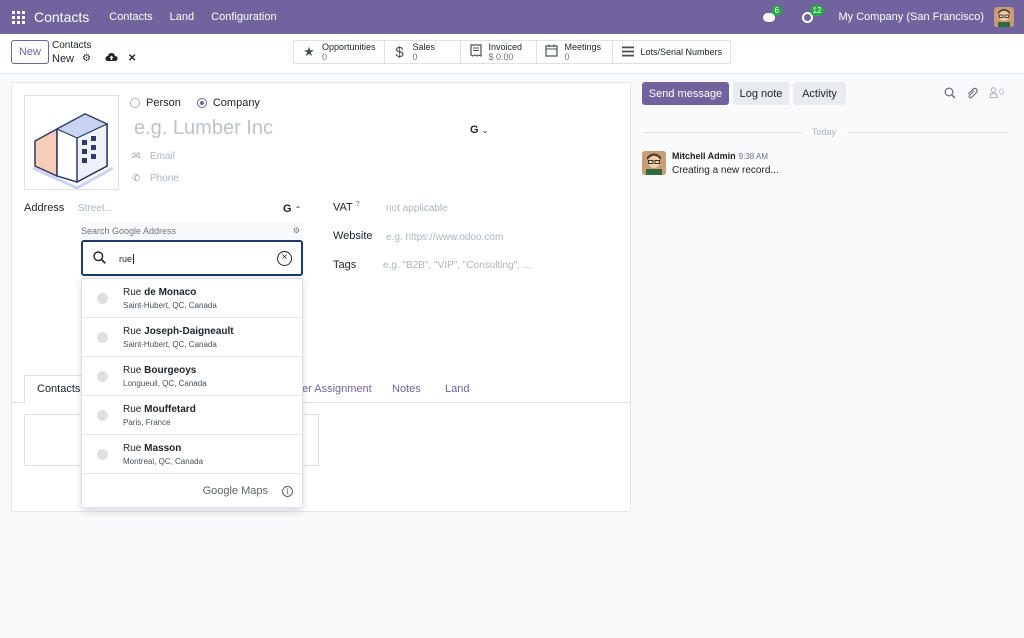 The image size is (1024, 638). What do you see at coordinates (163, 103) in the screenshot?
I see `label-person: Person` at bounding box center [163, 103].